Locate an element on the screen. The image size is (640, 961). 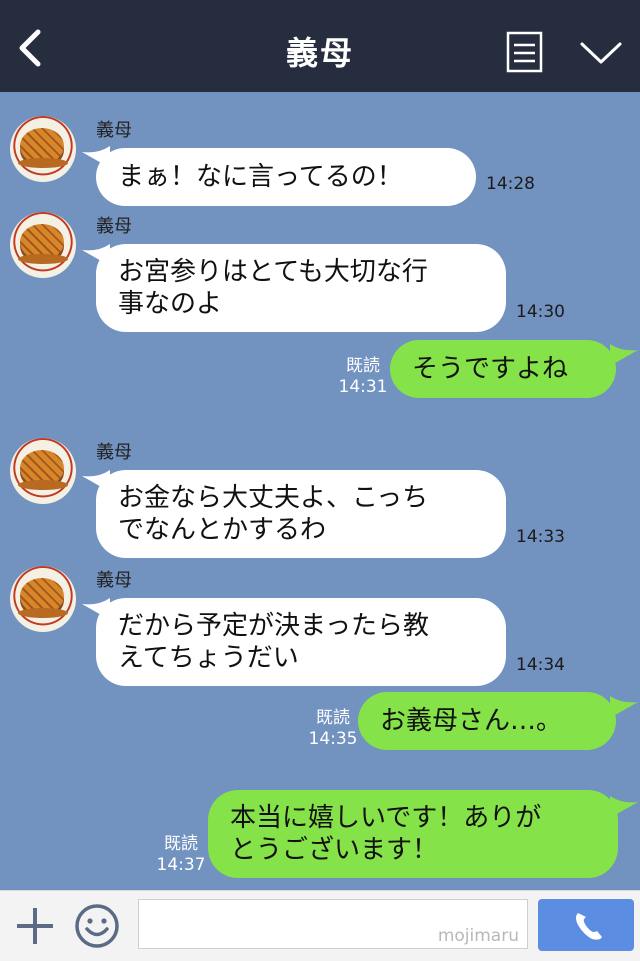
chevron-down-icon is located at coordinates (601, 53).